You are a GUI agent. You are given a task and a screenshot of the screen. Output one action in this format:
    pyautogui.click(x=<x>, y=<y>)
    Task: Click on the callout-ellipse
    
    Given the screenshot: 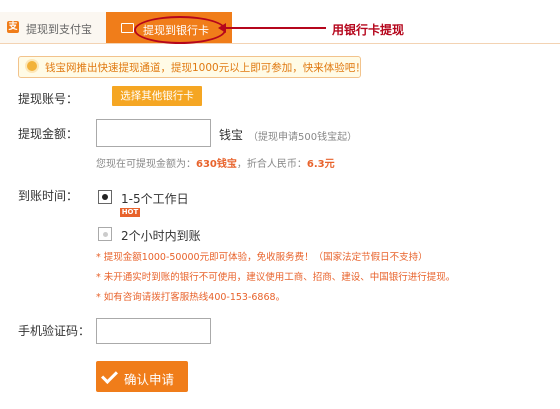 What is the action you would take?
    pyautogui.click(x=180, y=30)
    